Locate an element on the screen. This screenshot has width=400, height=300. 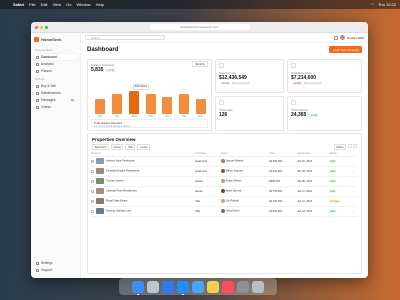
sidebar-item-label: Support is located at coordinates (47, 270).